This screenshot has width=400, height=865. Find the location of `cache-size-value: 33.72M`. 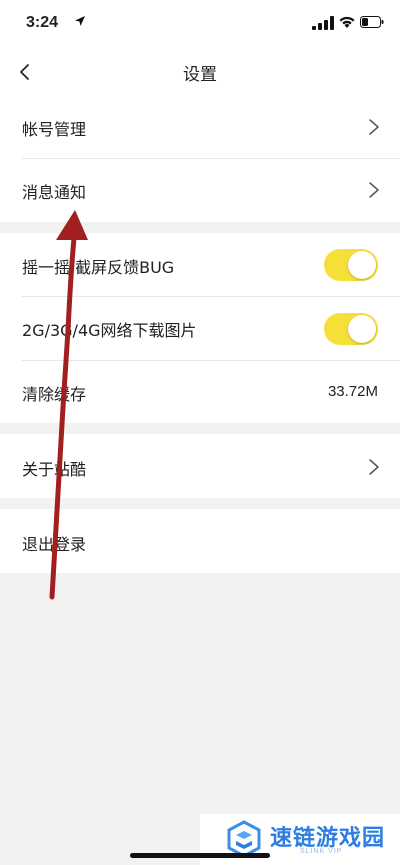

cache-size-value: 33.72M is located at coordinates (352, 391).